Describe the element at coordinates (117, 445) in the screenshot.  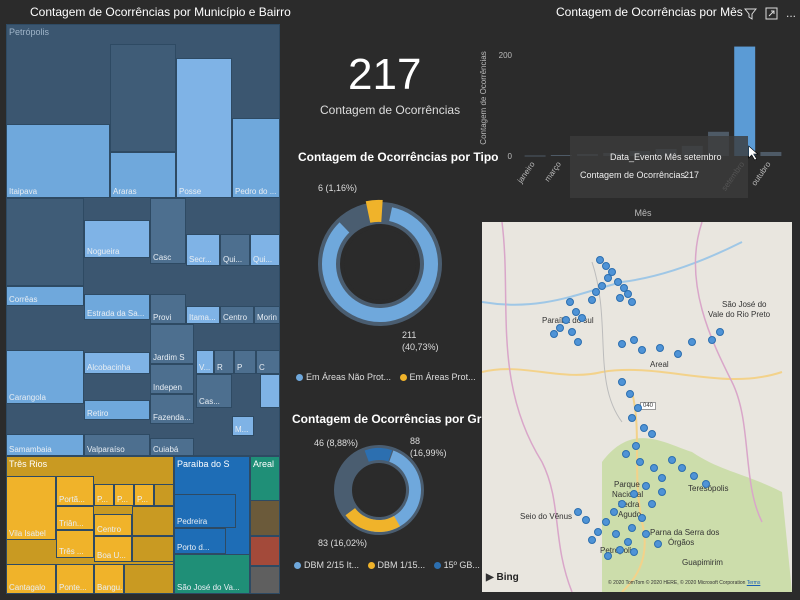
I see `treemap-cell-valparaiso: Valparaíso` at that location.